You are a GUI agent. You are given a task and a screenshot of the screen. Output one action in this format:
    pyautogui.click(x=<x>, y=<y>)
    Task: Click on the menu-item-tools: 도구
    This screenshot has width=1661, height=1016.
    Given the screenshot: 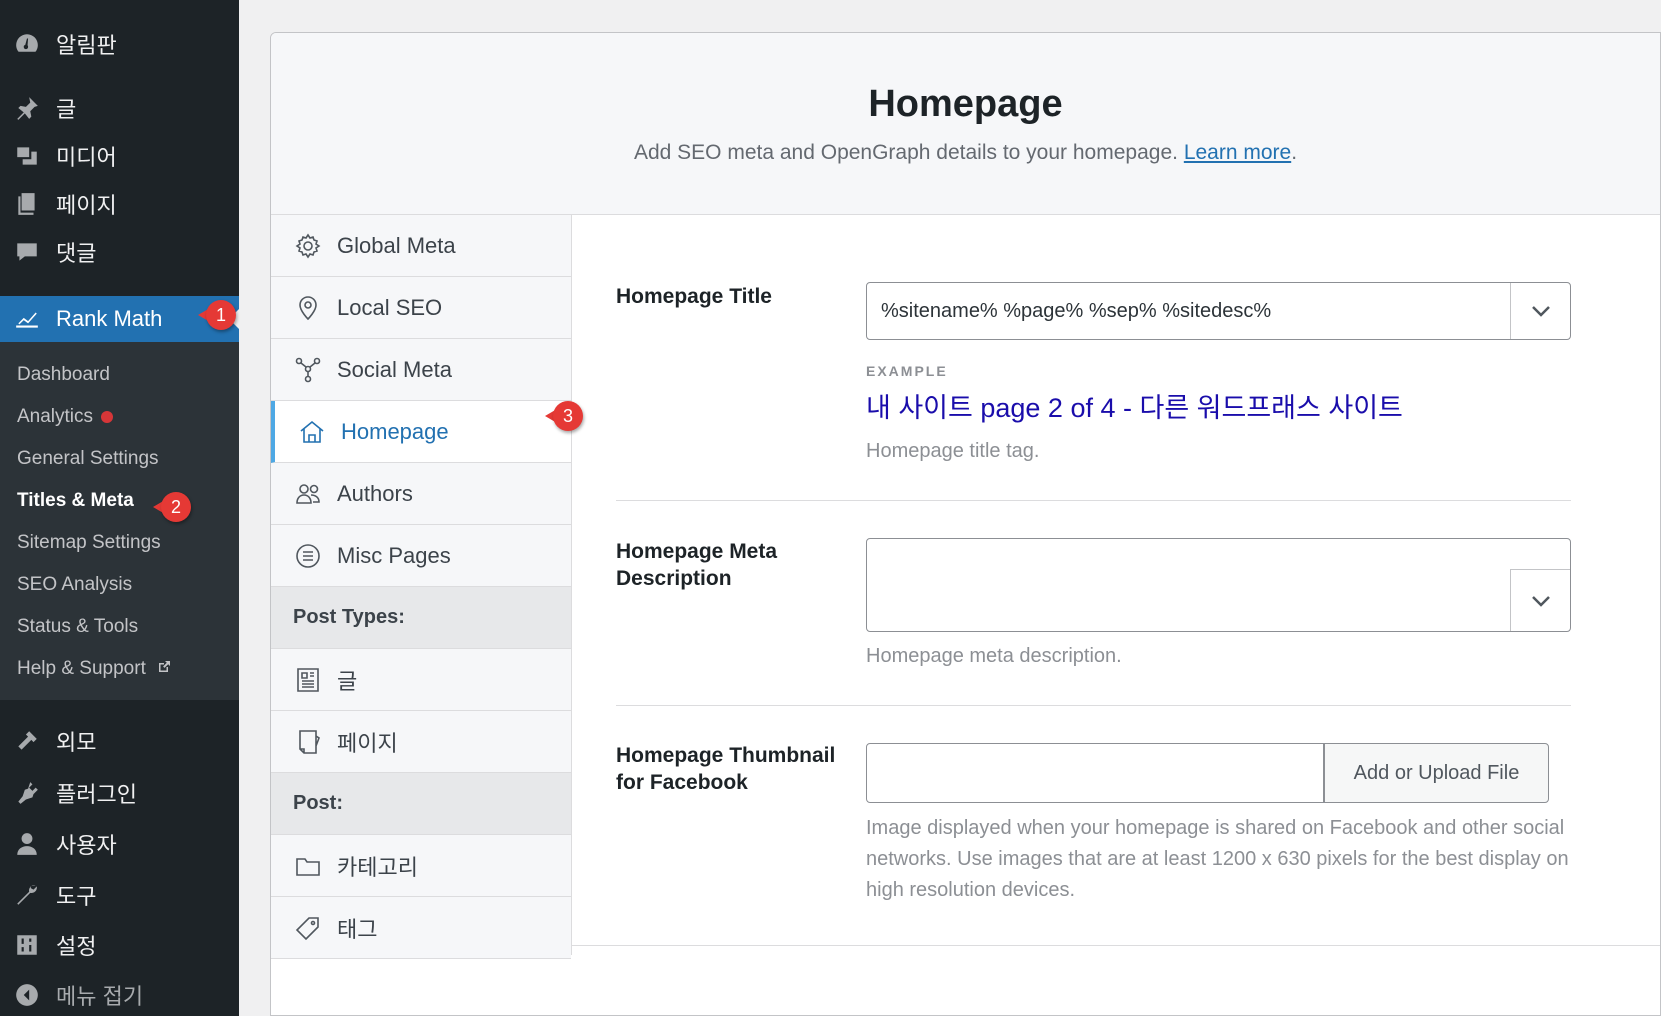 What is the action you would take?
    pyautogui.click(x=119, y=895)
    